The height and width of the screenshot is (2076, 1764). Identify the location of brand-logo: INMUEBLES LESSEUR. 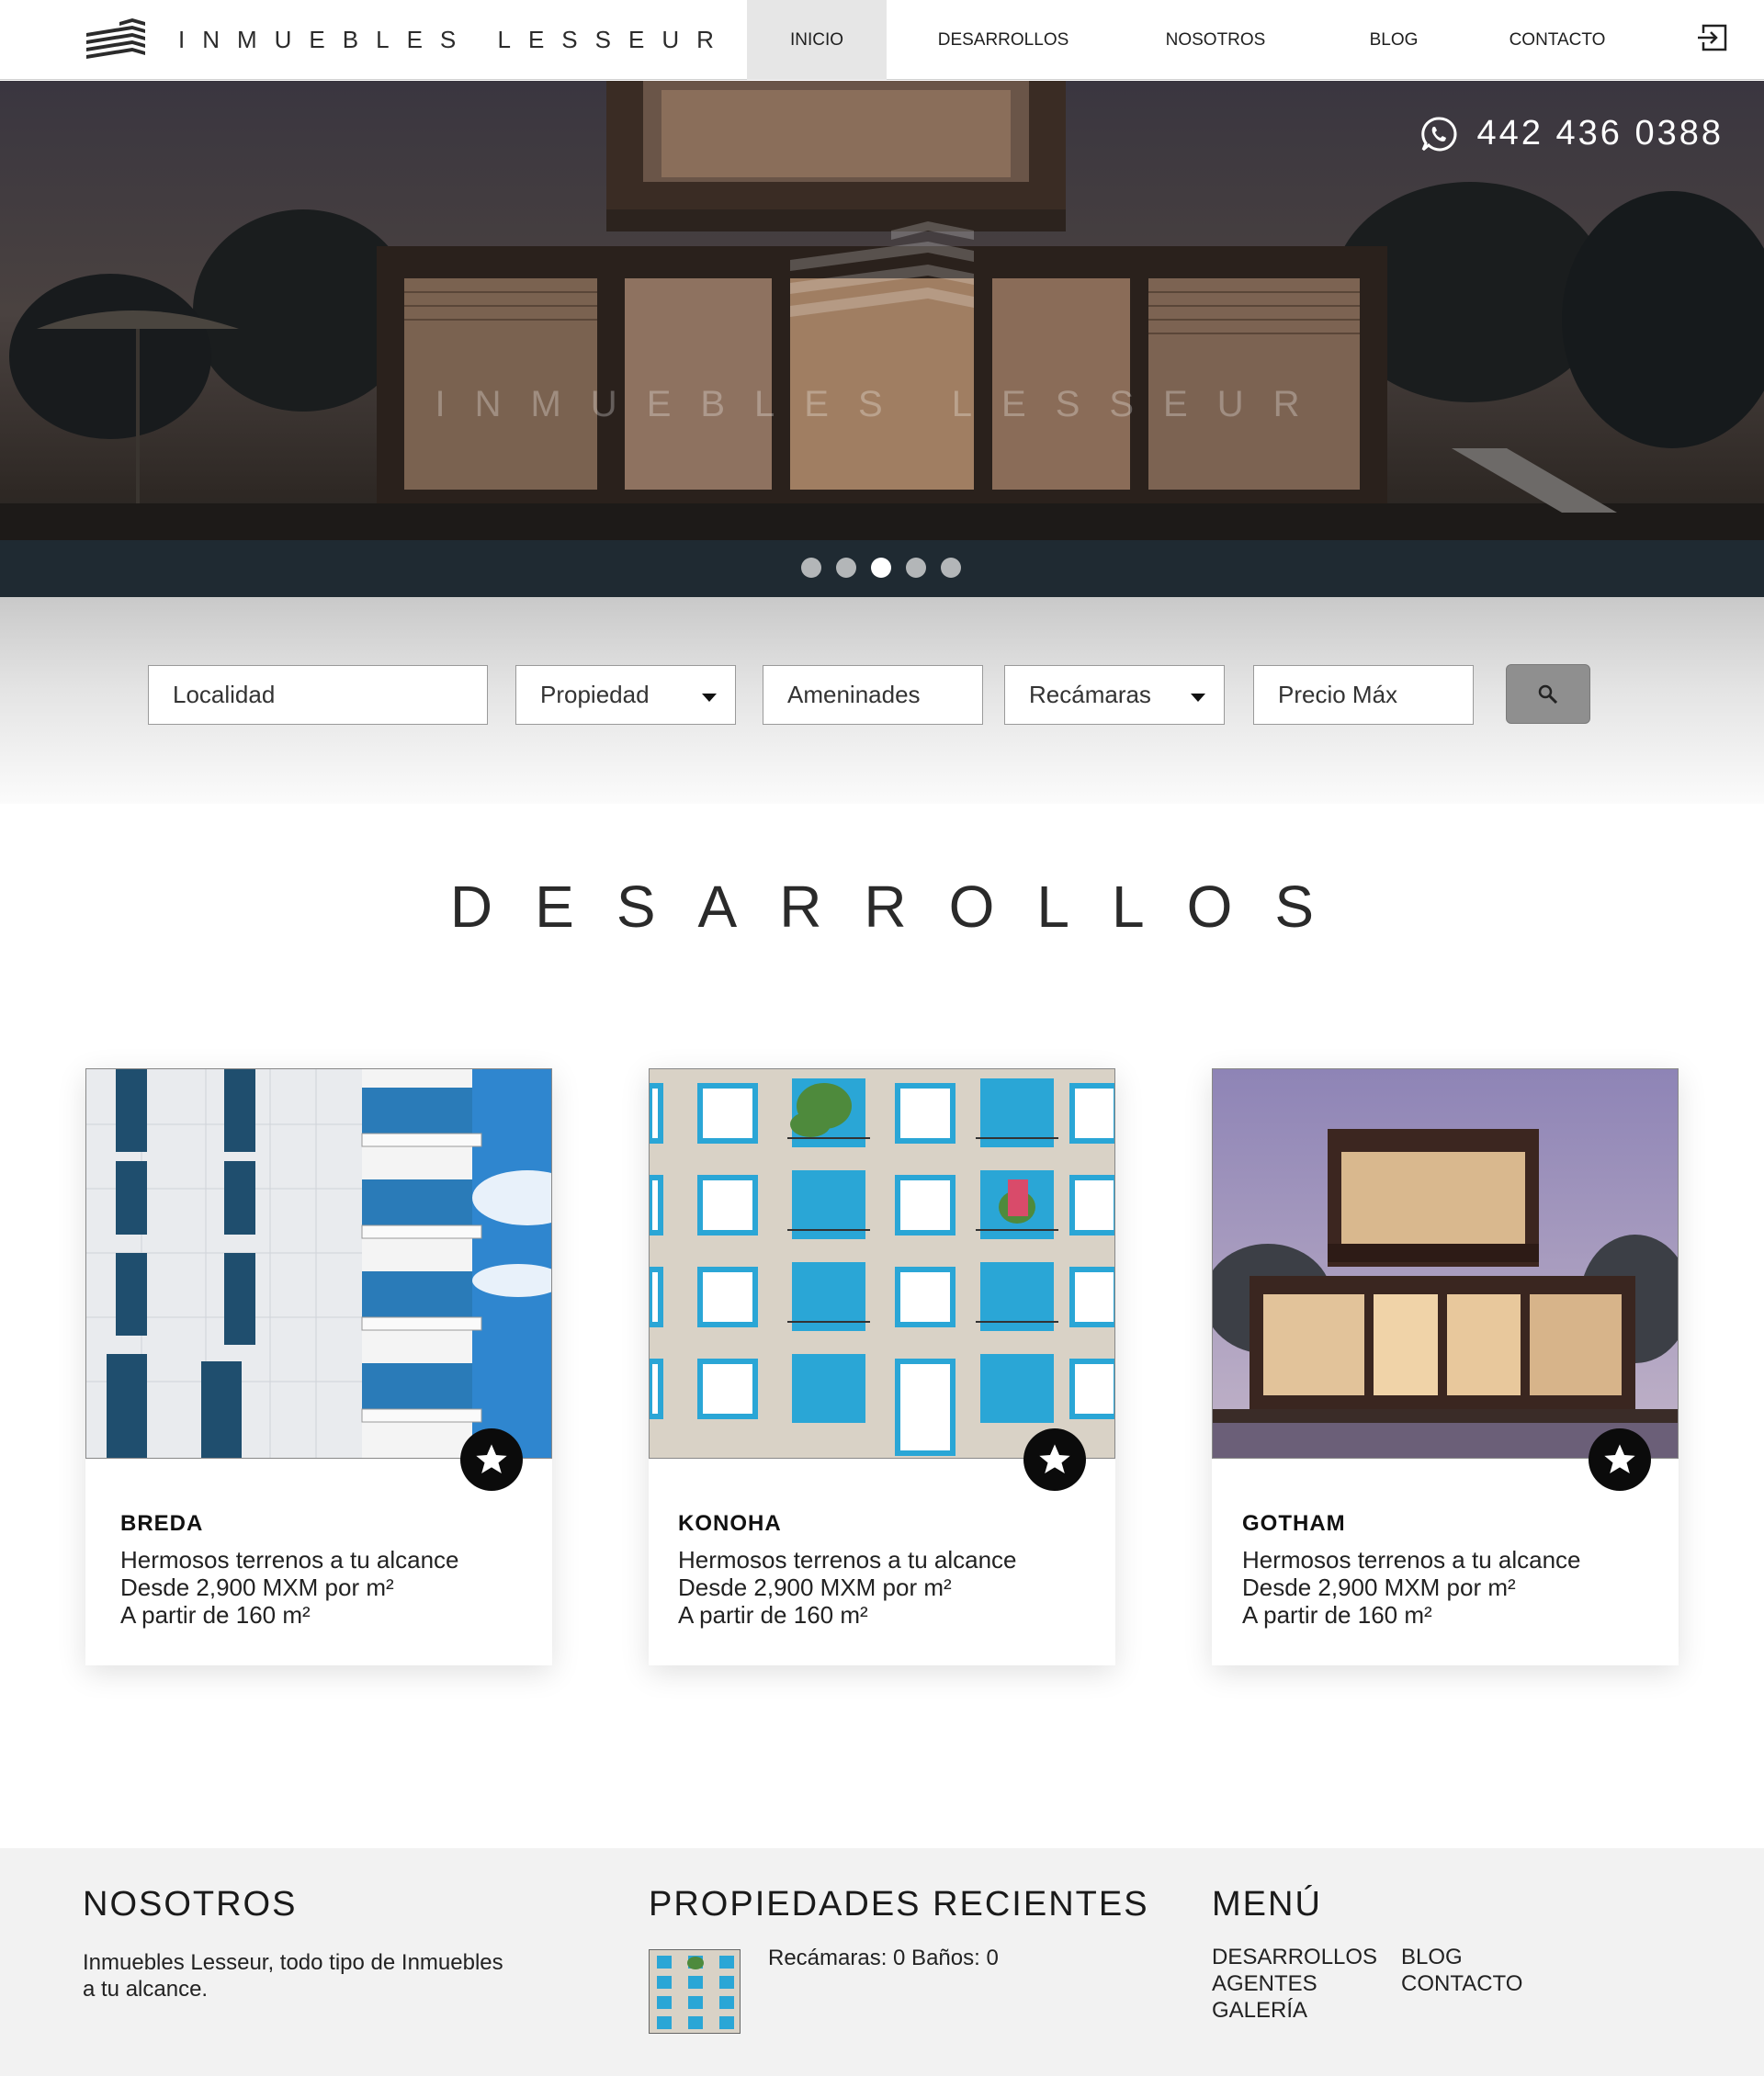
(408, 39).